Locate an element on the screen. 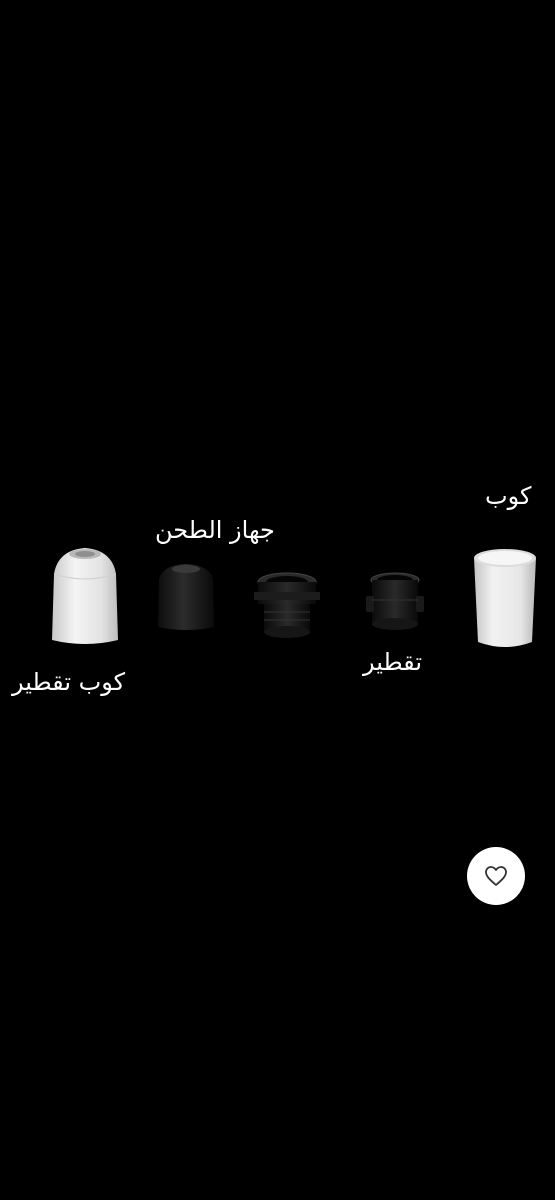 The height and width of the screenshot is (1200, 555). heart-icon is located at coordinates (496, 876).